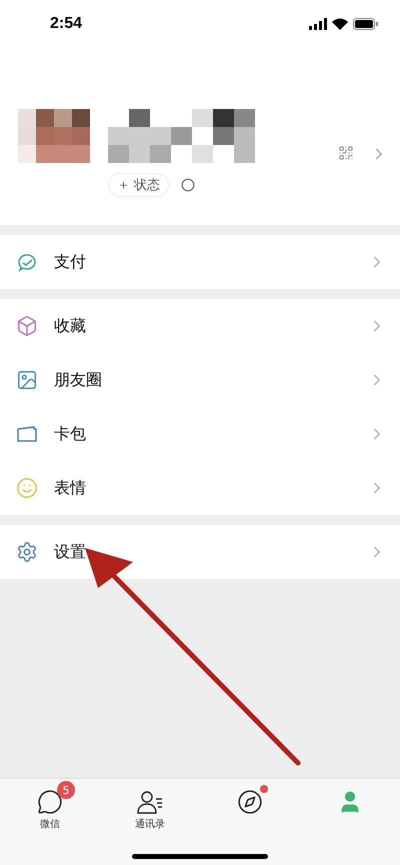 This screenshot has width=400, height=865. I want to click on wallet-check-icon, so click(27, 262).